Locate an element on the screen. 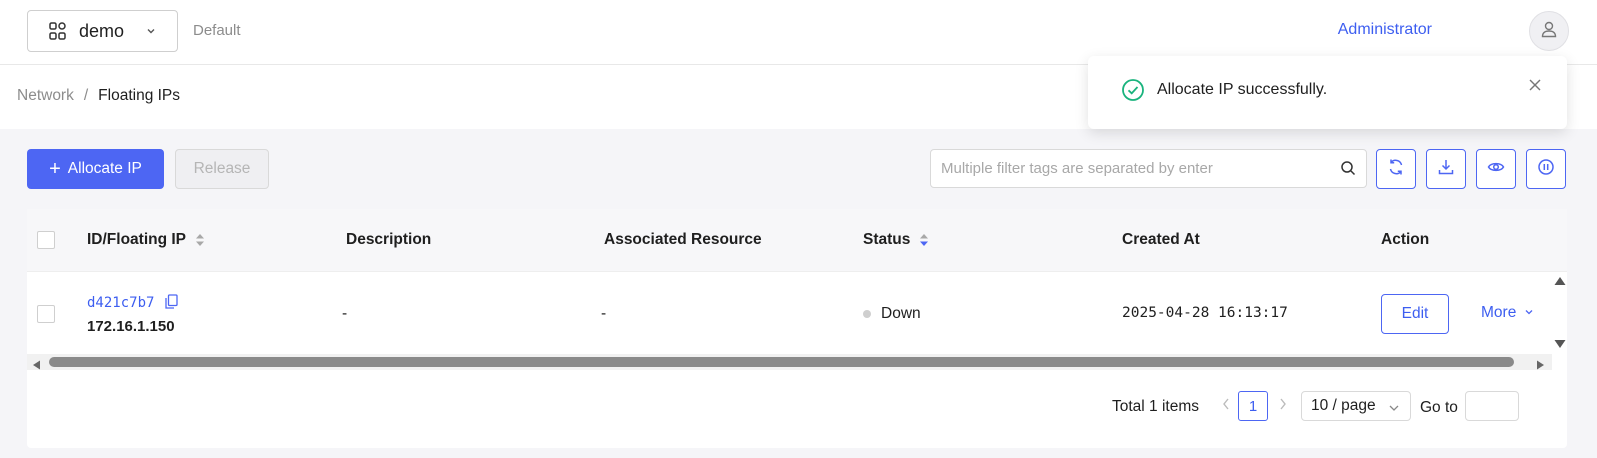 The height and width of the screenshot is (458, 1597). page-number-current: 1 is located at coordinates (1253, 406).